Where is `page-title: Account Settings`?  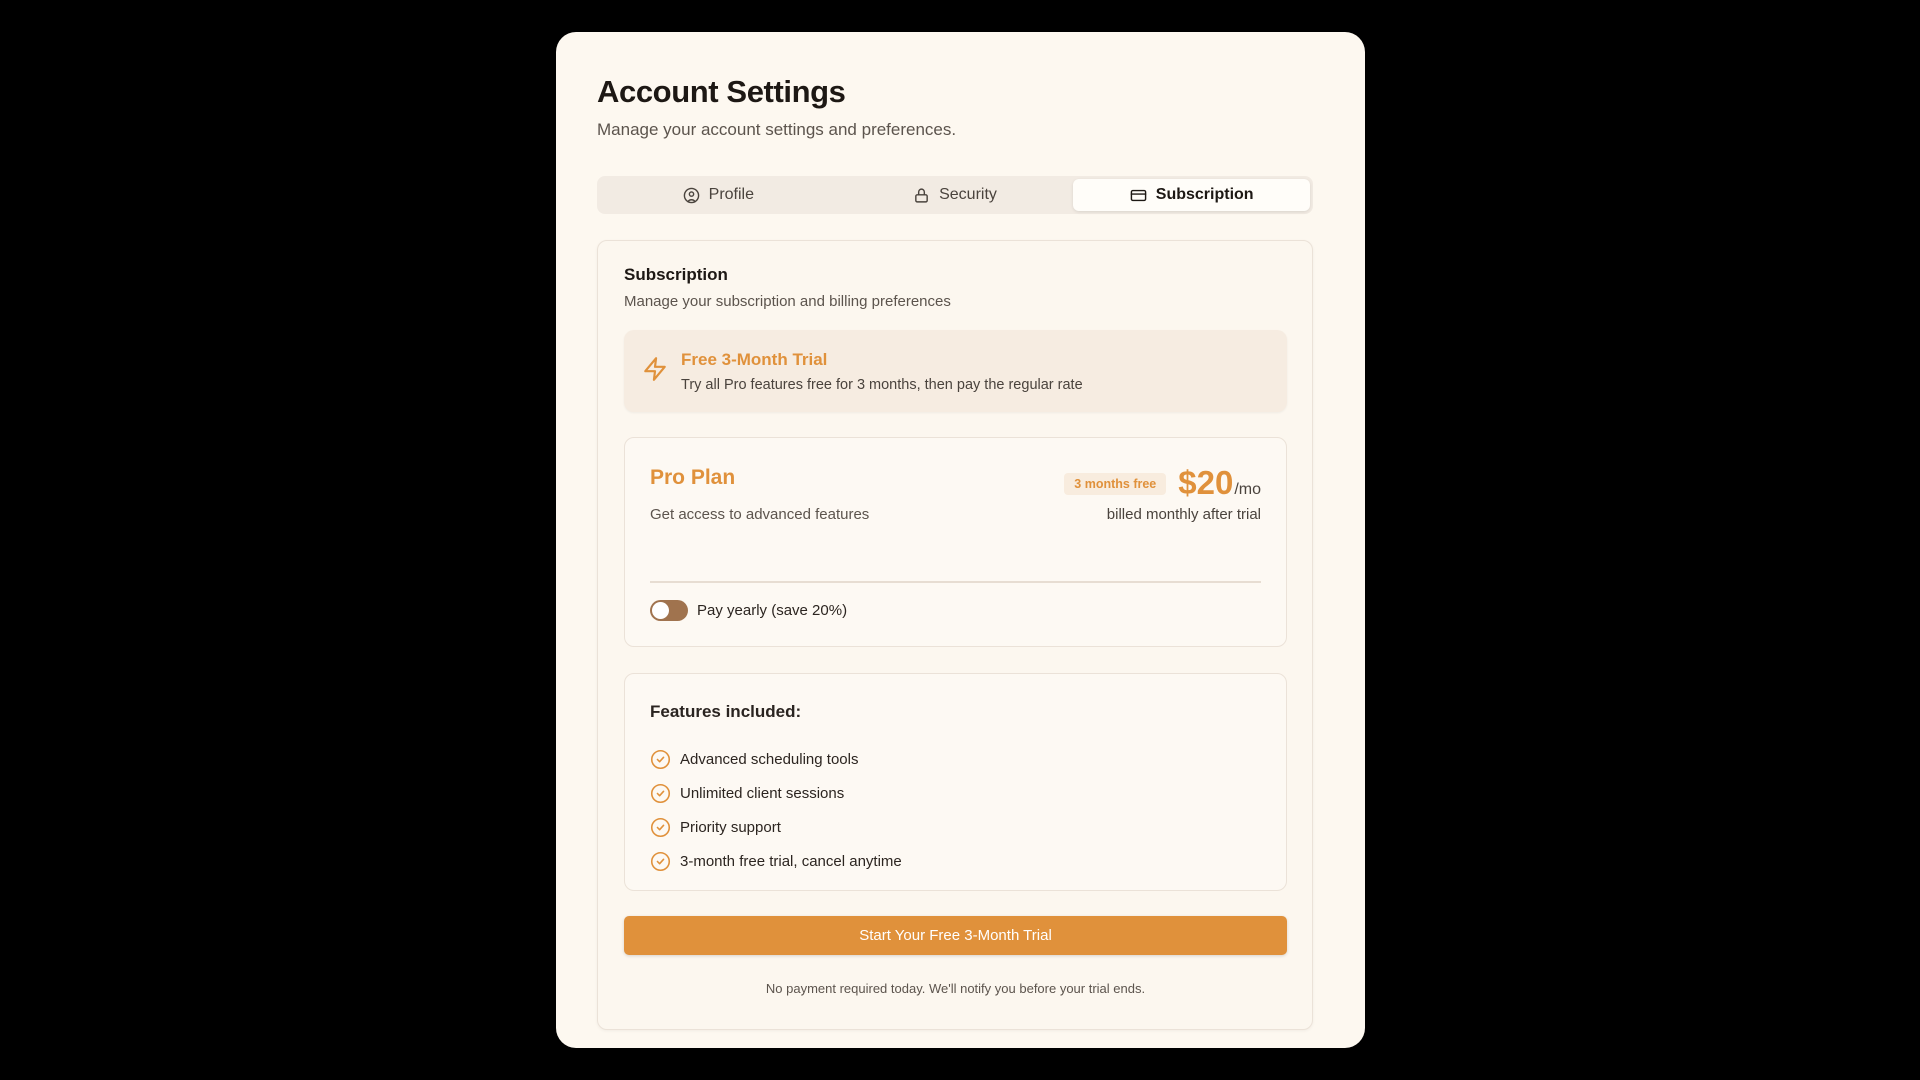
page-title: Account Settings is located at coordinates (721, 91).